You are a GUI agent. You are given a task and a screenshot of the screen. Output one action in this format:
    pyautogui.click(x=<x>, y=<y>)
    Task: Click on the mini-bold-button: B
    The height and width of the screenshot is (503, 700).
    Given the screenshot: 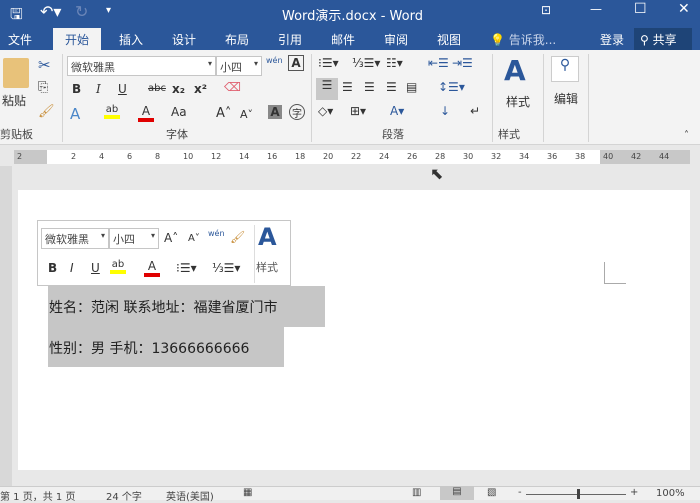 What is the action you would take?
    pyautogui.click(x=52, y=268)
    